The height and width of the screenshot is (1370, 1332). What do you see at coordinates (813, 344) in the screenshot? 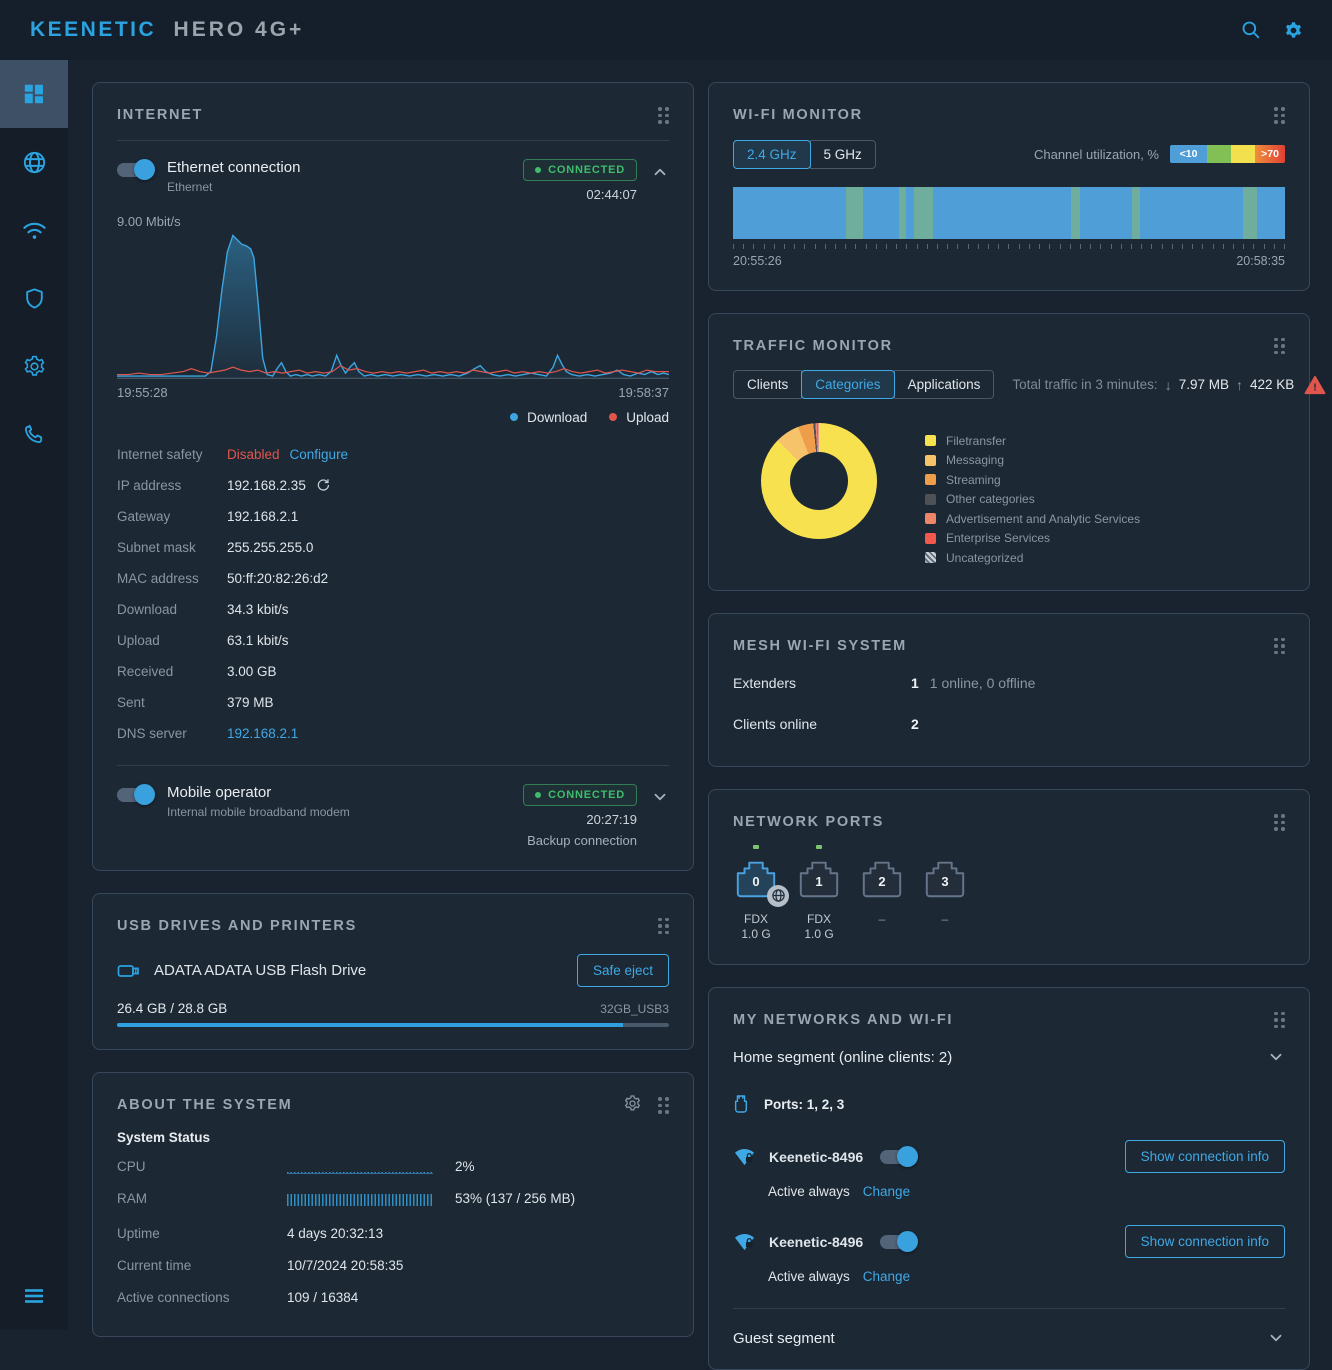
I see `card-title-traffic-monitor: TRAFFIC MONITOR` at bounding box center [813, 344].